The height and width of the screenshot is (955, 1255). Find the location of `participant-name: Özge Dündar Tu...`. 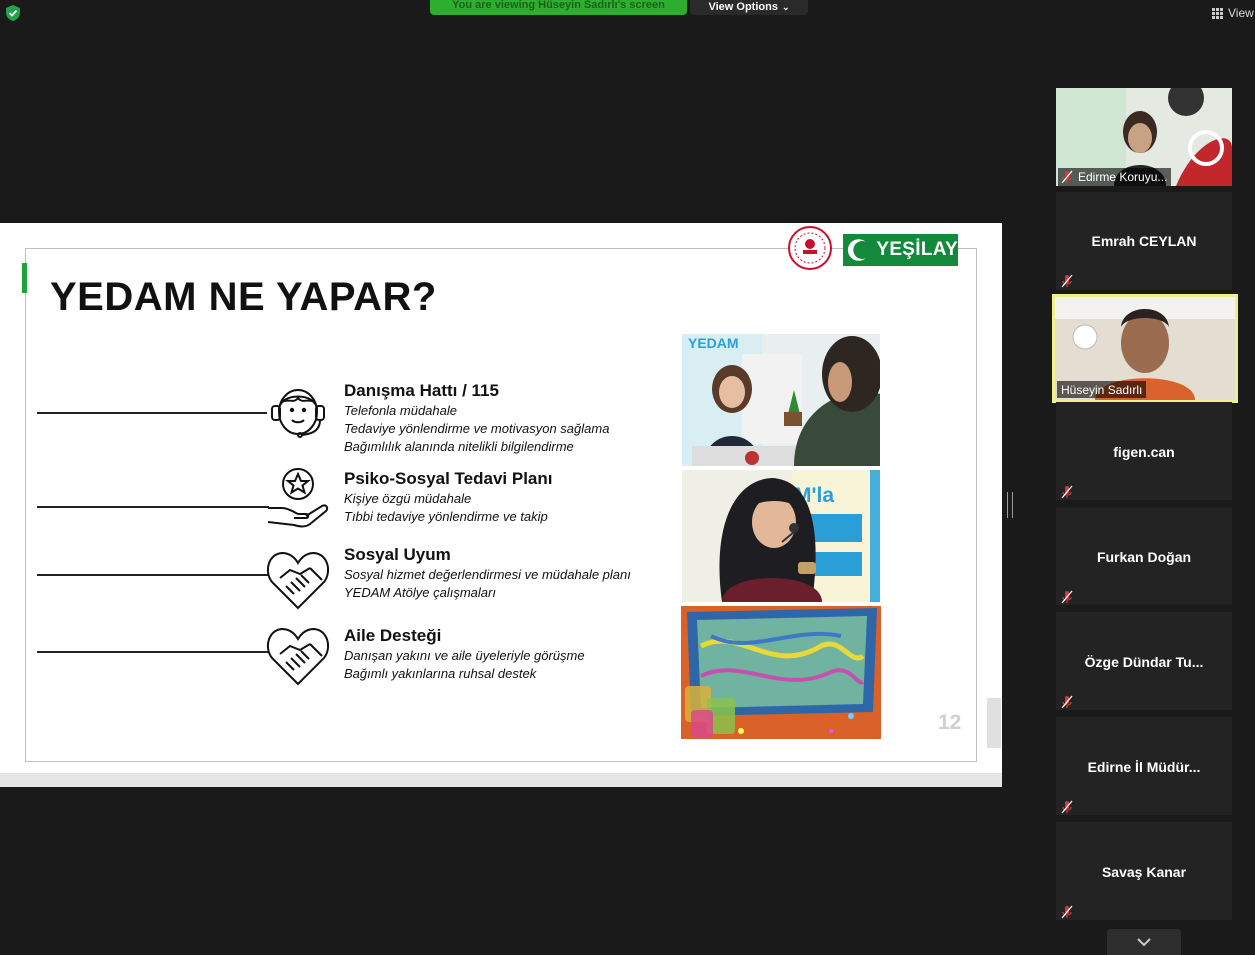

participant-name: Özge Dündar Tu... is located at coordinates (1144, 662).